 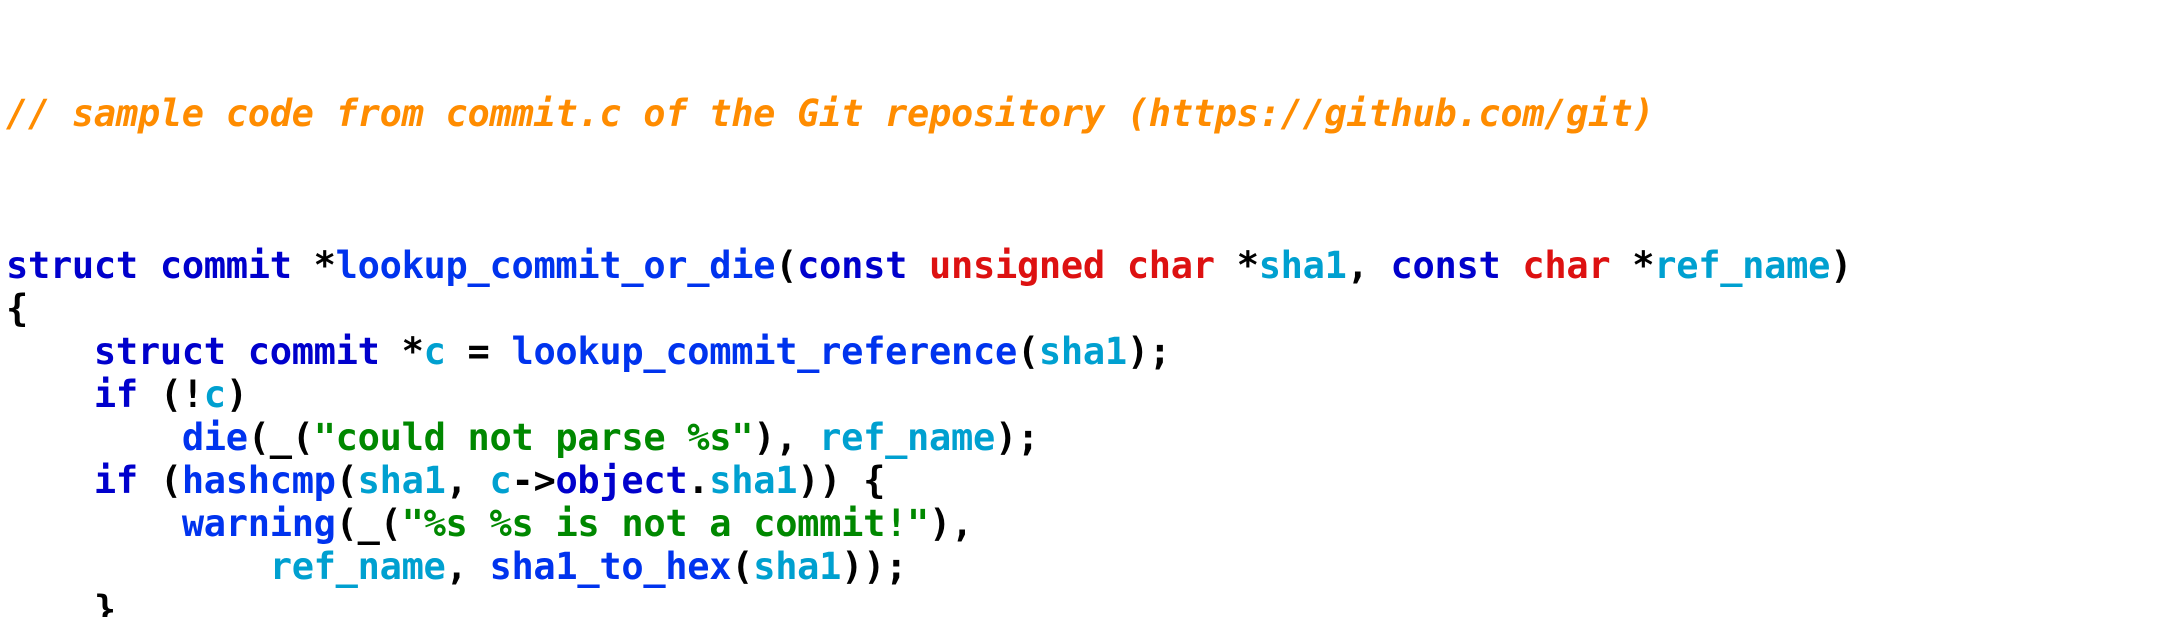 What do you see at coordinates (1072, 265) in the screenshot?
I see `code-token-type: unsigned char` at bounding box center [1072, 265].